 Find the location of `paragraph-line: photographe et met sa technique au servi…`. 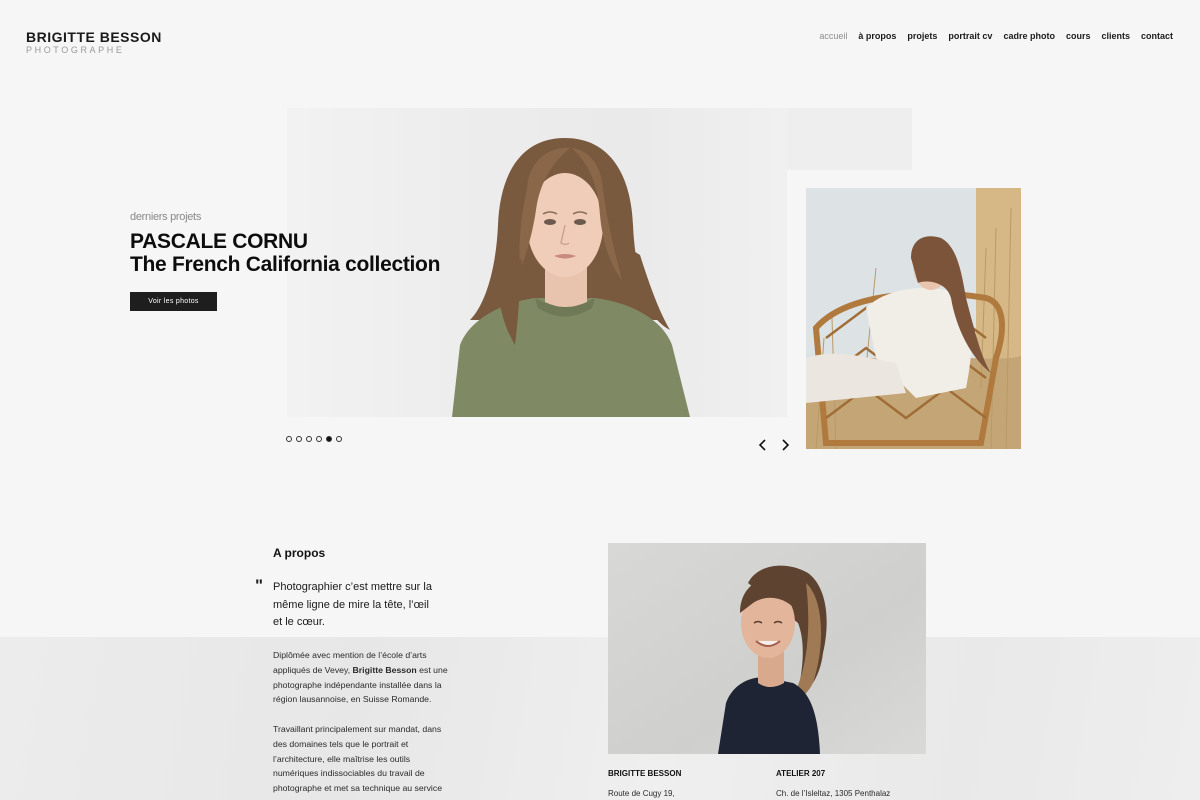

paragraph-line: photographe et met sa technique au servi… is located at coordinates (358, 788).